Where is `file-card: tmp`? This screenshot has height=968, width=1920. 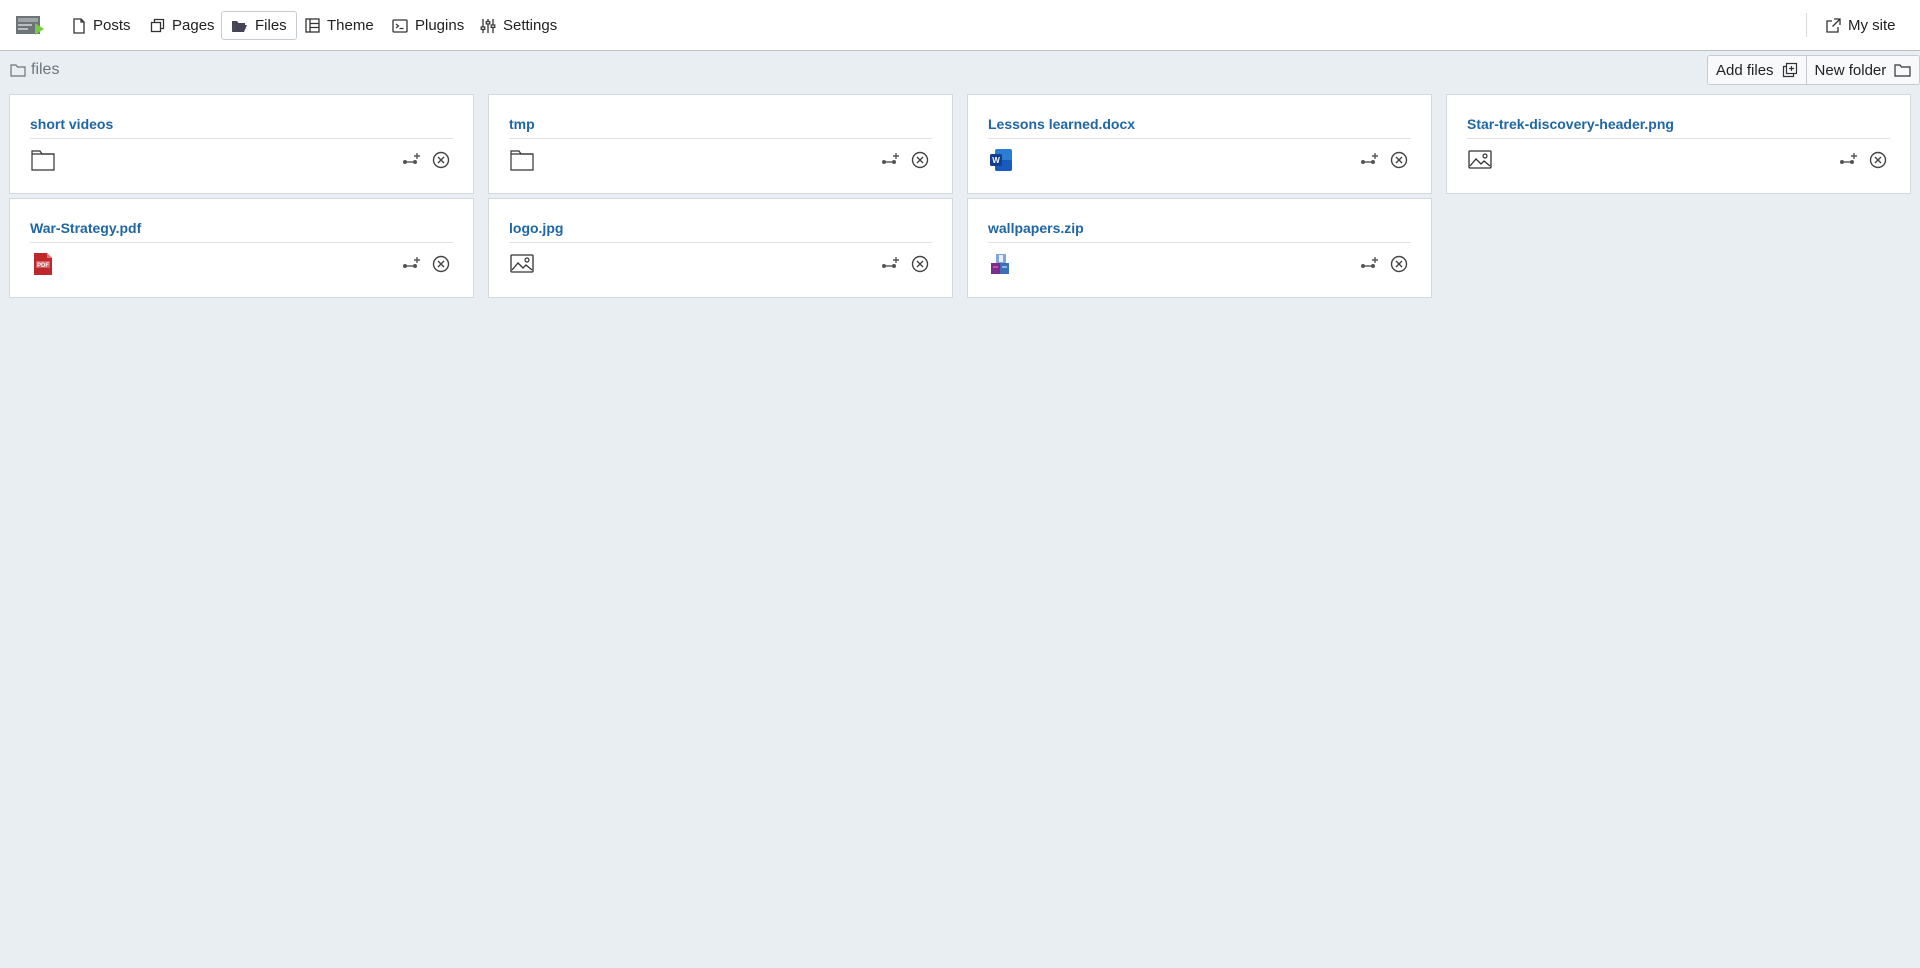
file-card: tmp is located at coordinates (720, 144).